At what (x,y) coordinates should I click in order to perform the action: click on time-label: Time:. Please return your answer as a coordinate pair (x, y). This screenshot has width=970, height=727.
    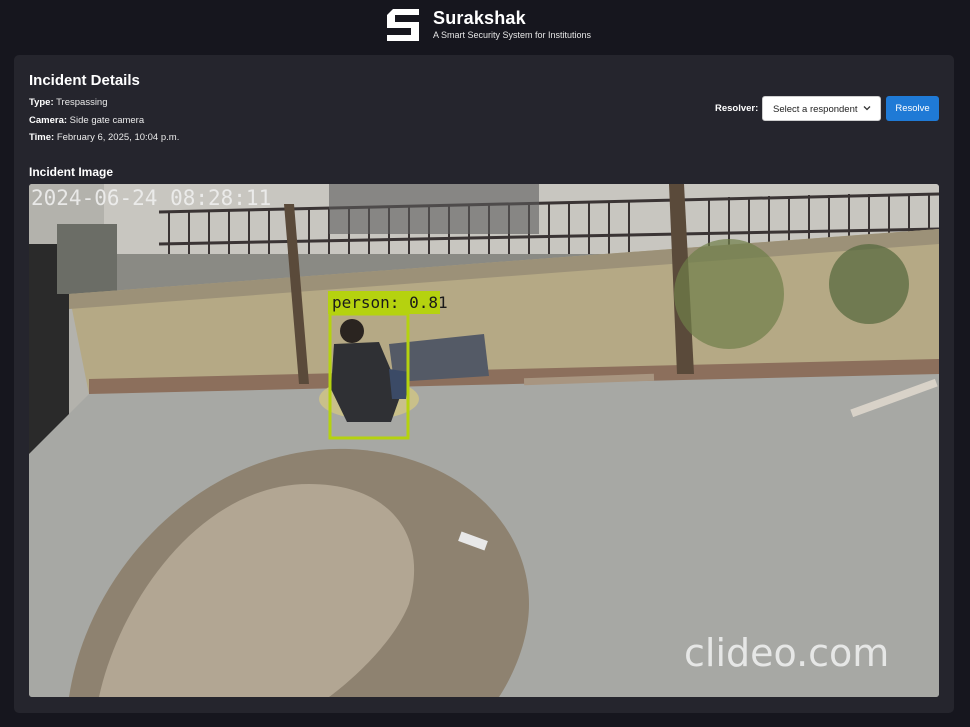
    Looking at the image, I should click on (42, 137).